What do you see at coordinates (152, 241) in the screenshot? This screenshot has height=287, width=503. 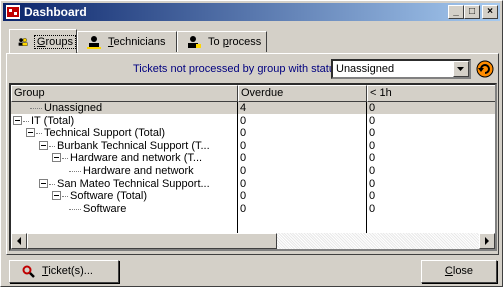 I see `scroll-thumb` at bounding box center [152, 241].